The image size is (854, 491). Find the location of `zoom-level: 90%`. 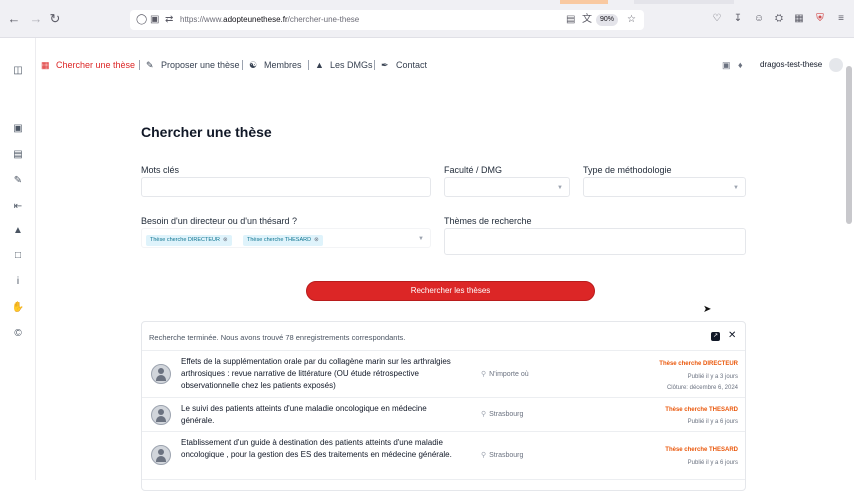

zoom-level: 90% is located at coordinates (607, 20).